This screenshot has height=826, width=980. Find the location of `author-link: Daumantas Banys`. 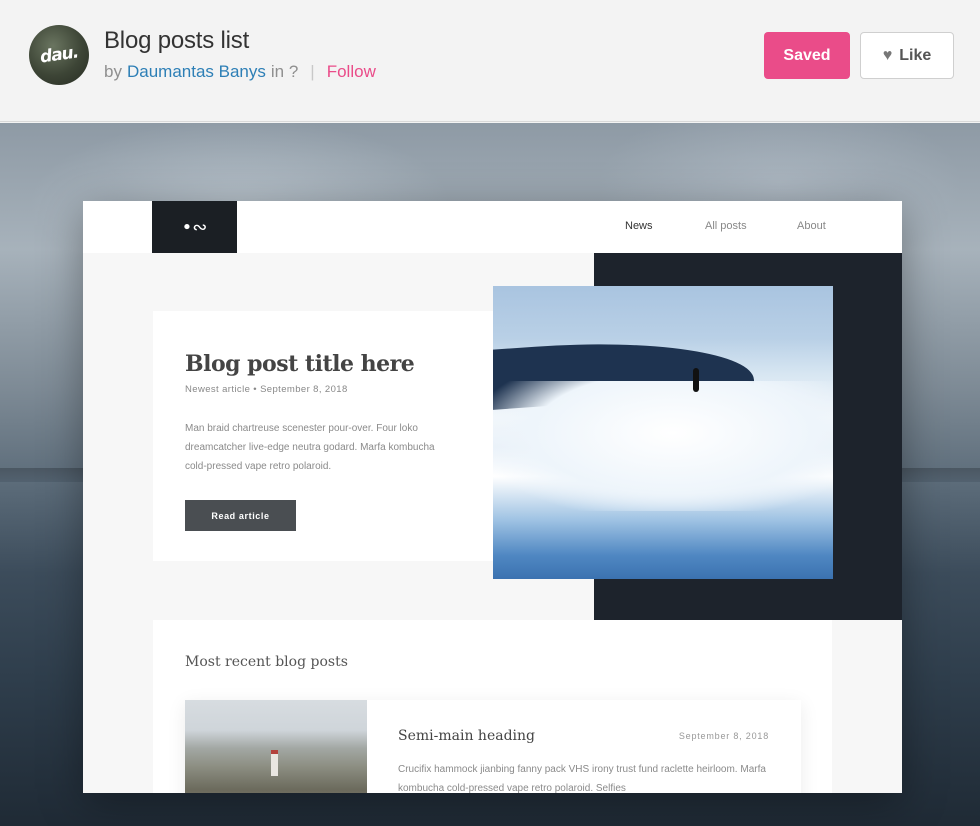

author-link: Daumantas Banys is located at coordinates (196, 72).